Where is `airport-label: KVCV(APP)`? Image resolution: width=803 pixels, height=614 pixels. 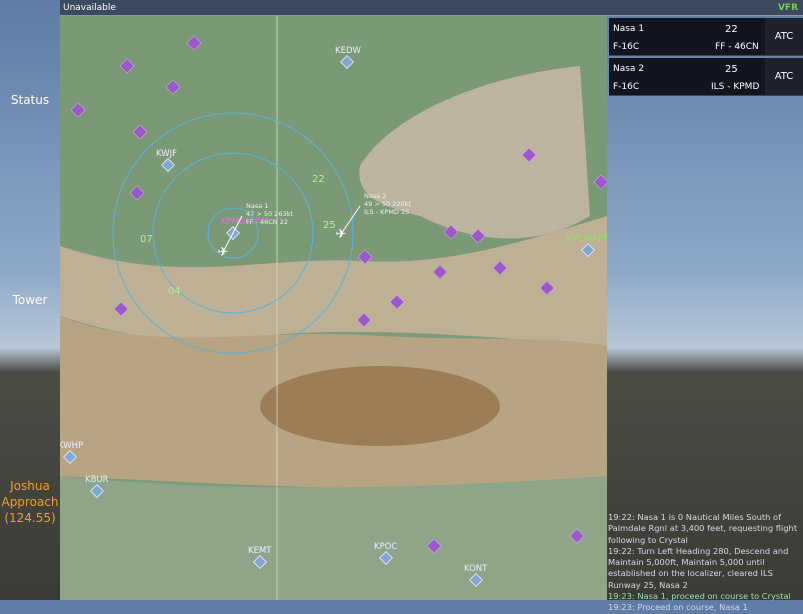
airport-label: KVCV(APP) is located at coordinates (586, 239).